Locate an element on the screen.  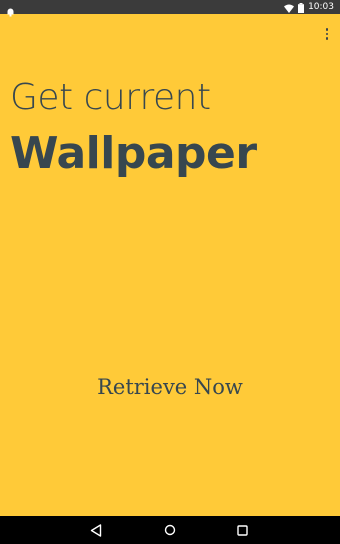
page-title-line1: Get current is located at coordinates (110, 97).